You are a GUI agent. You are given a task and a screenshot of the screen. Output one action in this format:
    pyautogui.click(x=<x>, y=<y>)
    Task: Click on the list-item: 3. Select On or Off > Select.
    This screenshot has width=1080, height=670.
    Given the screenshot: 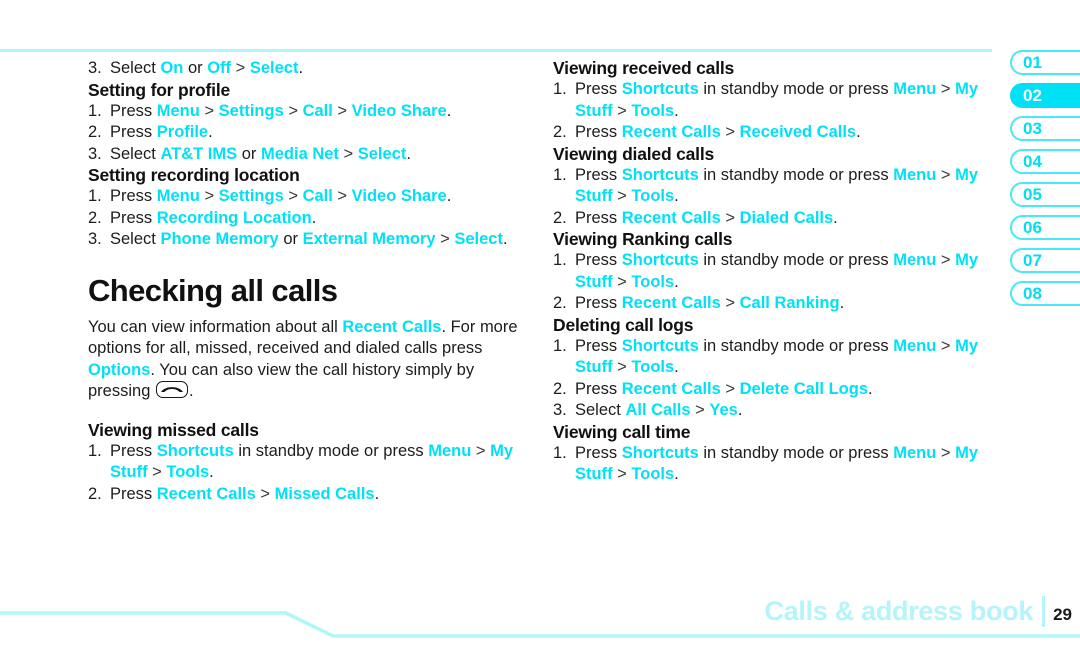 What is the action you would take?
    pyautogui.click(x=308, y=69)
    